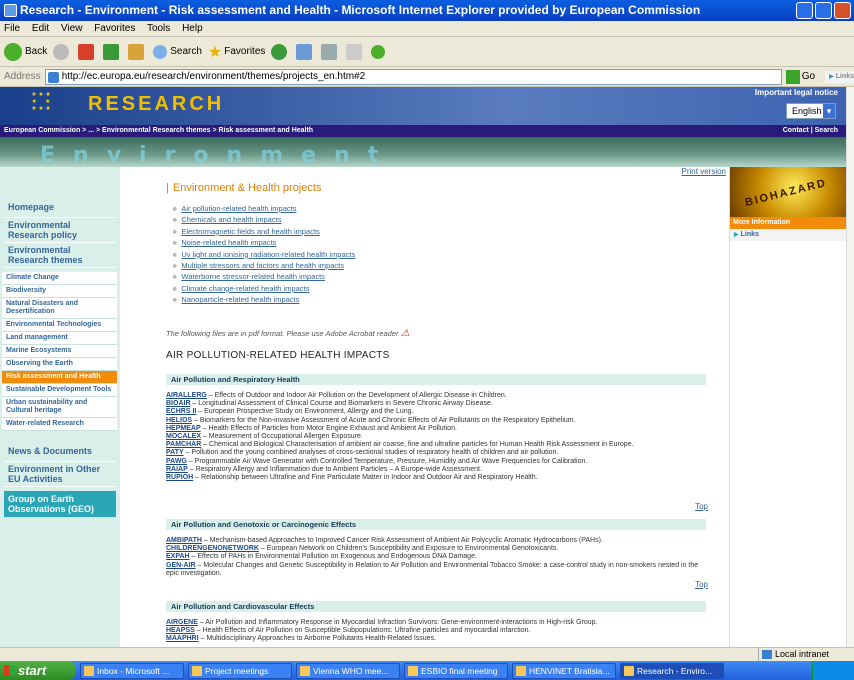  I want to click on menu-view: View, so click(72, 28).